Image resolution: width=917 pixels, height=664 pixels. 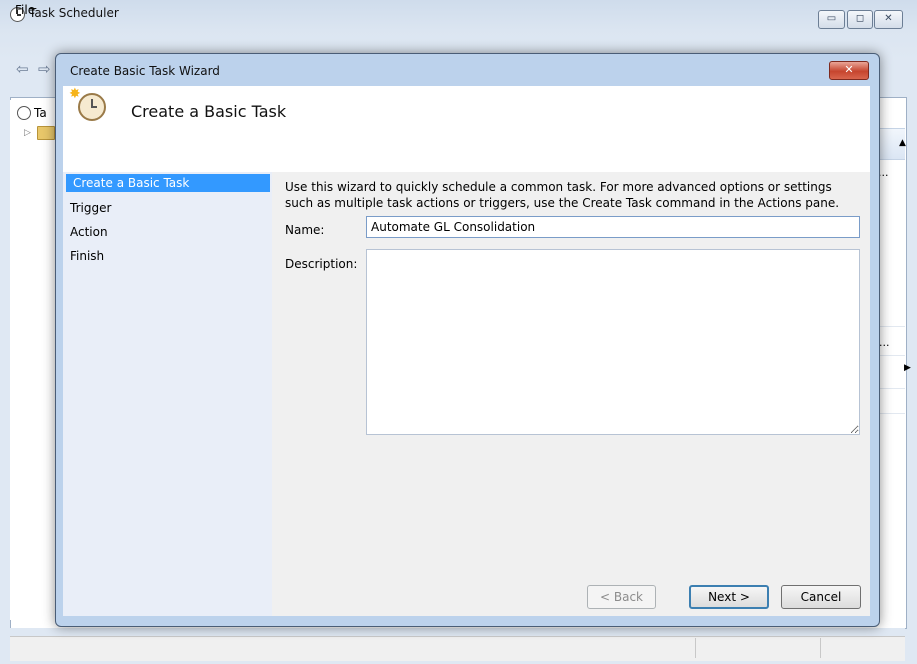 I want to click on next-button: Next >, so click(x=729, y=597).